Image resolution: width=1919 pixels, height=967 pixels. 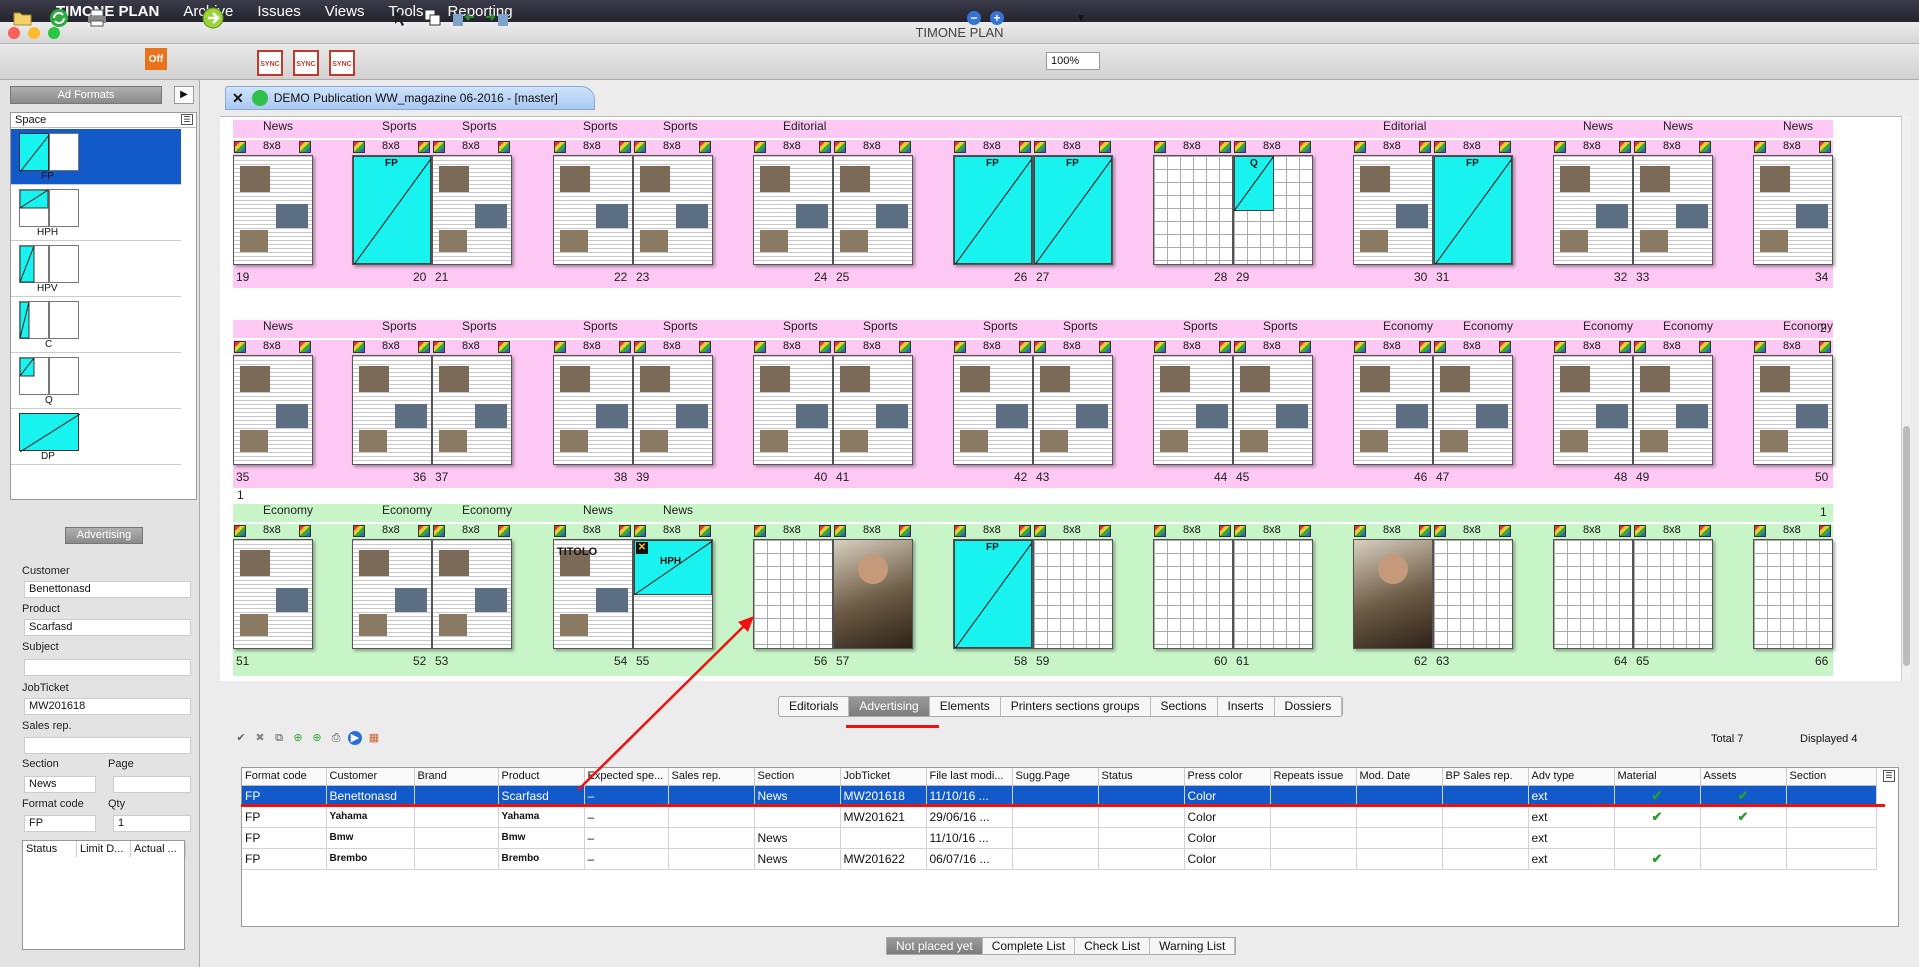 I want to click on copy-pages-icon, so click(x=433, y=18).